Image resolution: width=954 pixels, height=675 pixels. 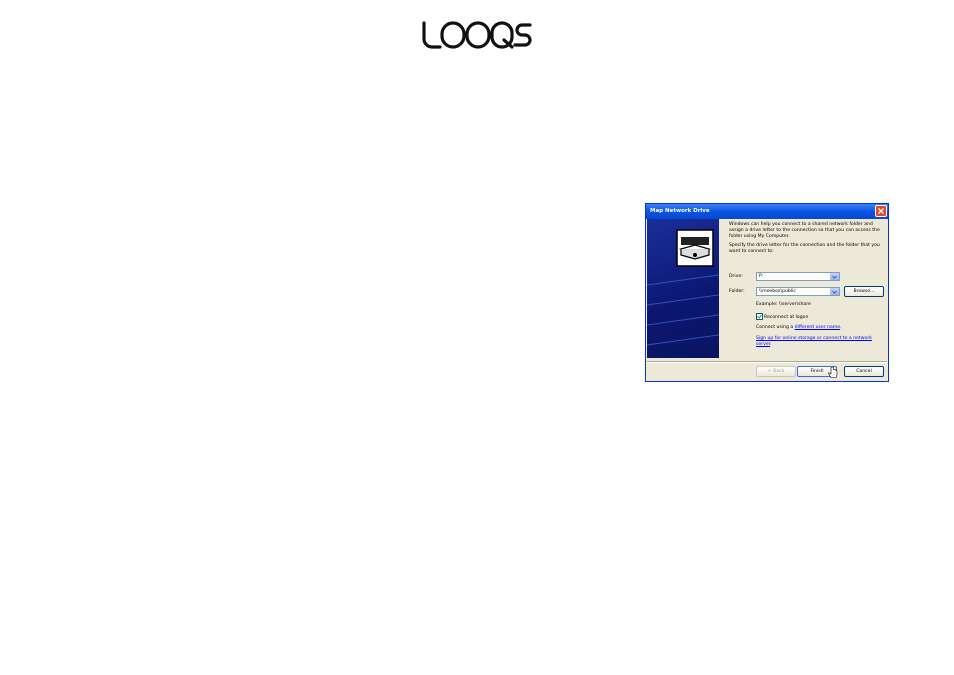 I want to click on drive-dropdown-button, so click(x=834, y=276).